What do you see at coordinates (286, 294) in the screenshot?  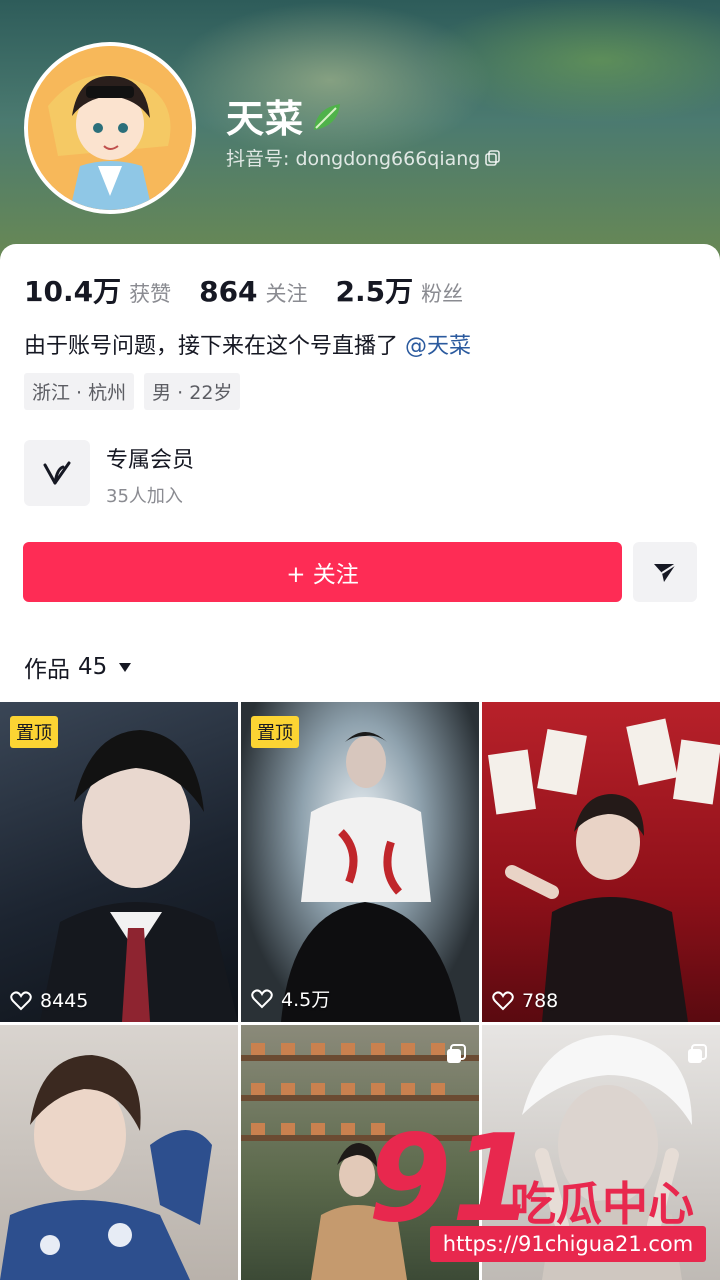 I see `stat-label: 关注` at bounding box center [286, 294].